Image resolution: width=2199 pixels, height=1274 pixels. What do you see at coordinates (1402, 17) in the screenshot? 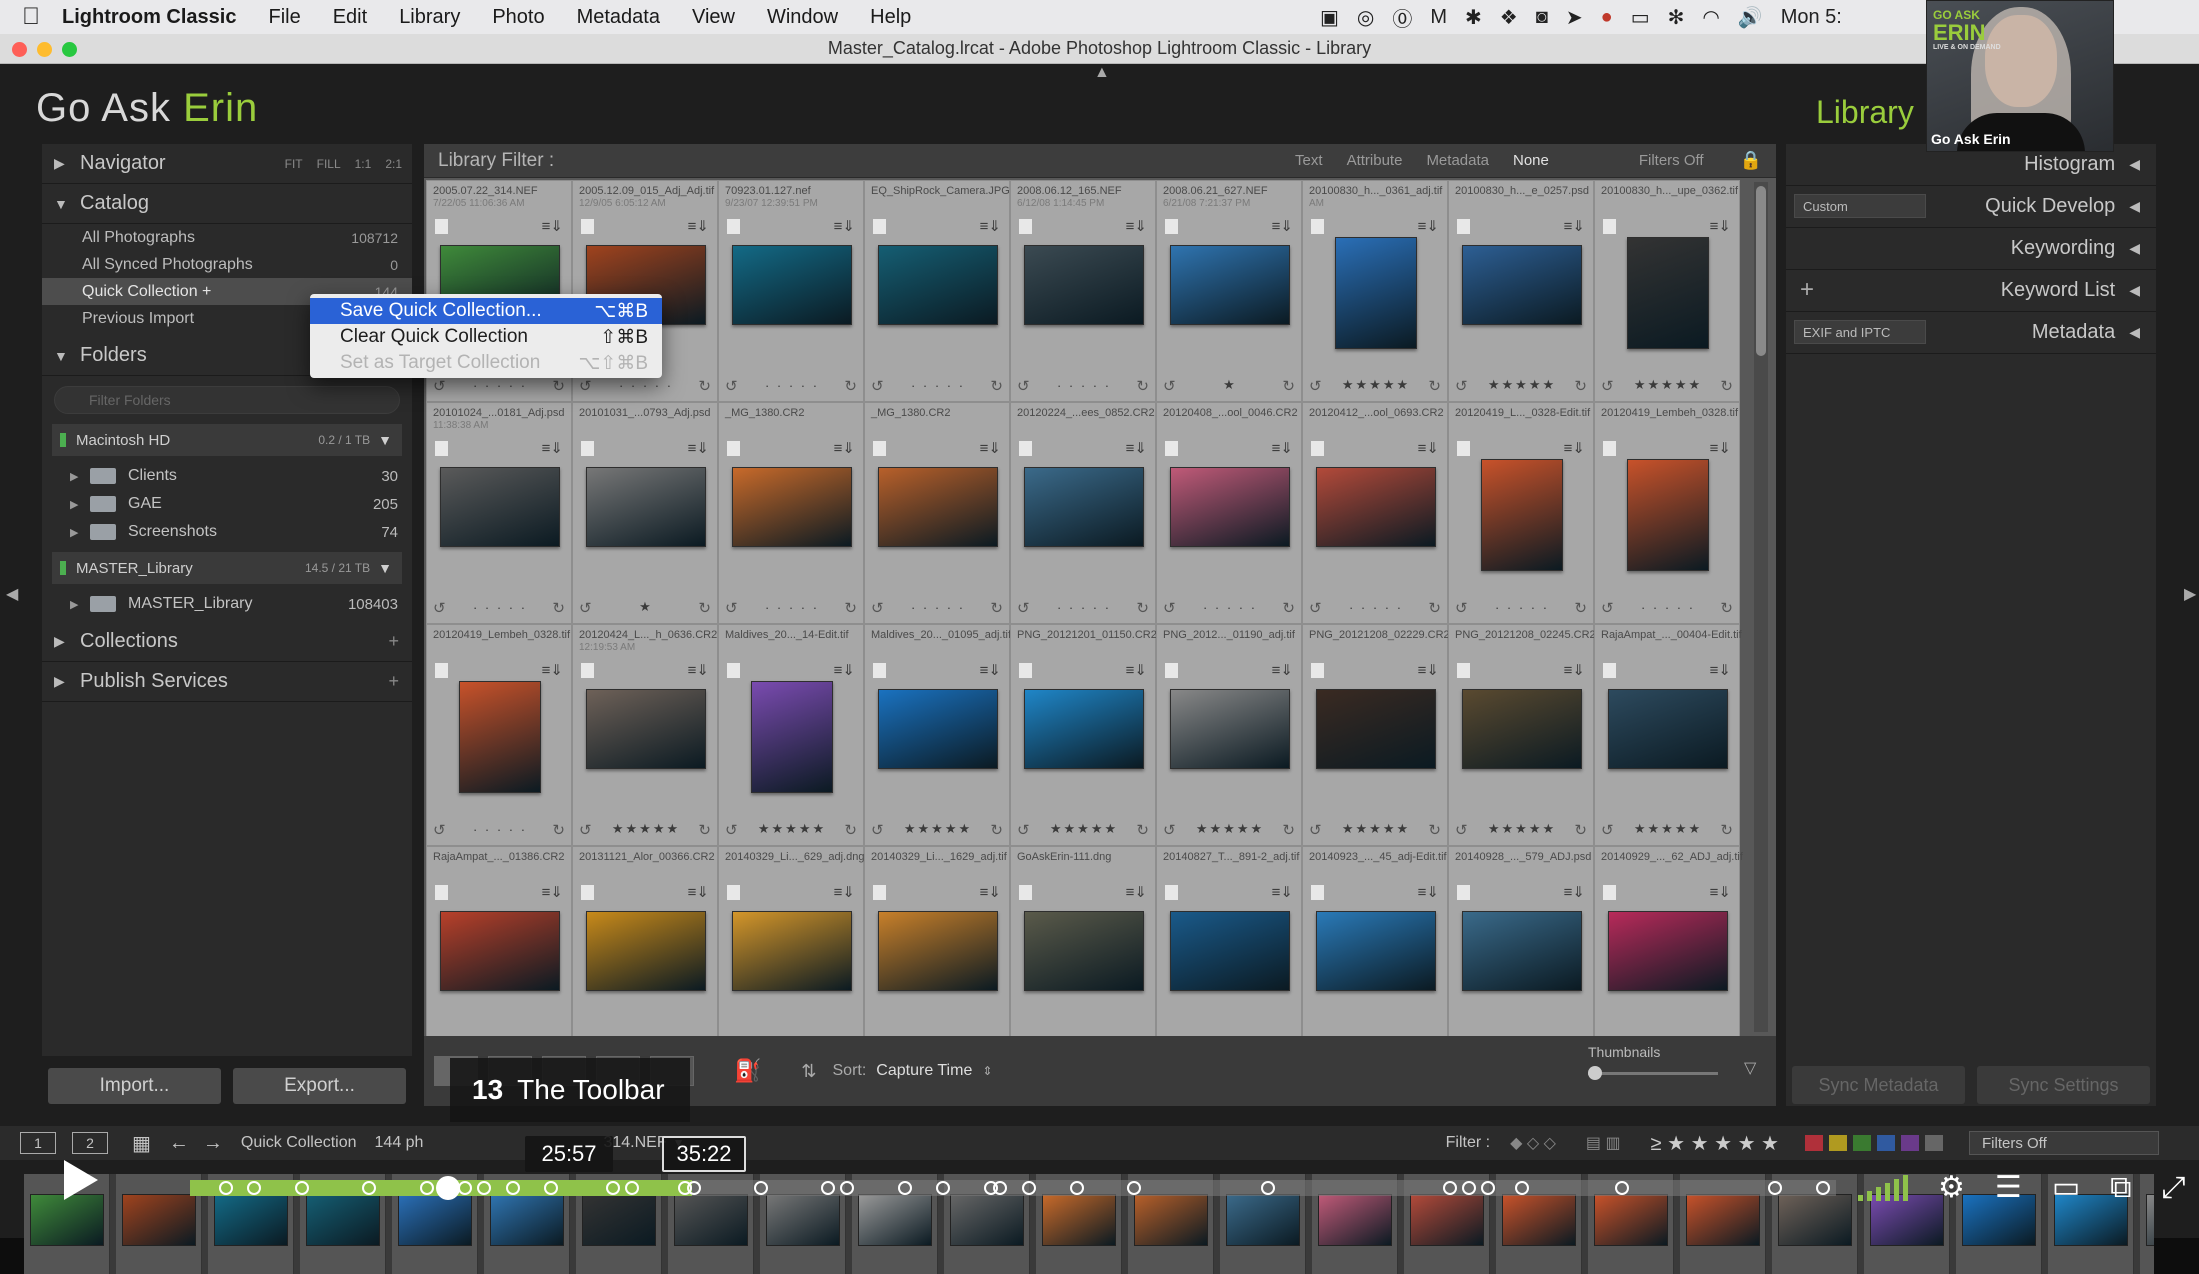
I see `1password-icon: ⓪` at bounding box center [1402, 17].